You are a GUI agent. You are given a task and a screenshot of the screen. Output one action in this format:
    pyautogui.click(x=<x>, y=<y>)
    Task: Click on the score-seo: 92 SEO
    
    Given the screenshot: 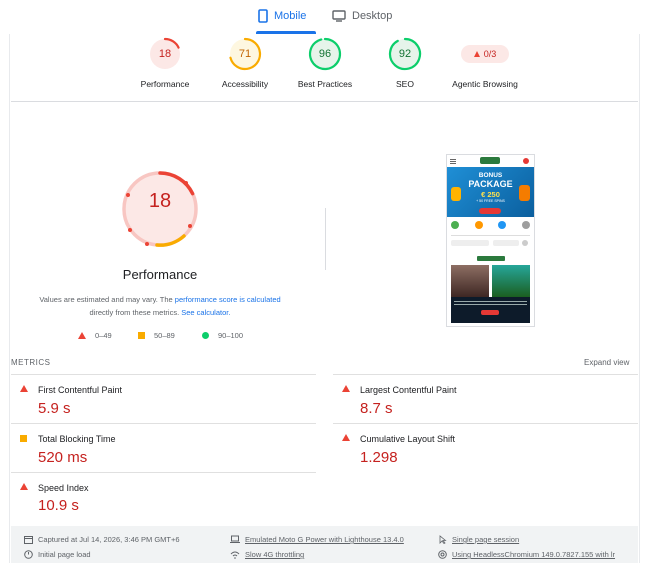 What is the action you would take?
    pyautogui.click(x=405, y=63)
    